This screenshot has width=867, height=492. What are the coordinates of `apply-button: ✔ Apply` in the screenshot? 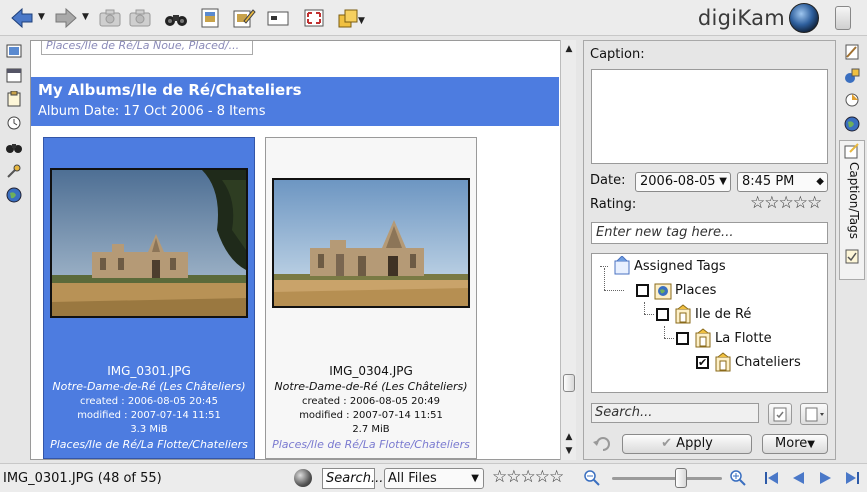 It's located at (687, 444).